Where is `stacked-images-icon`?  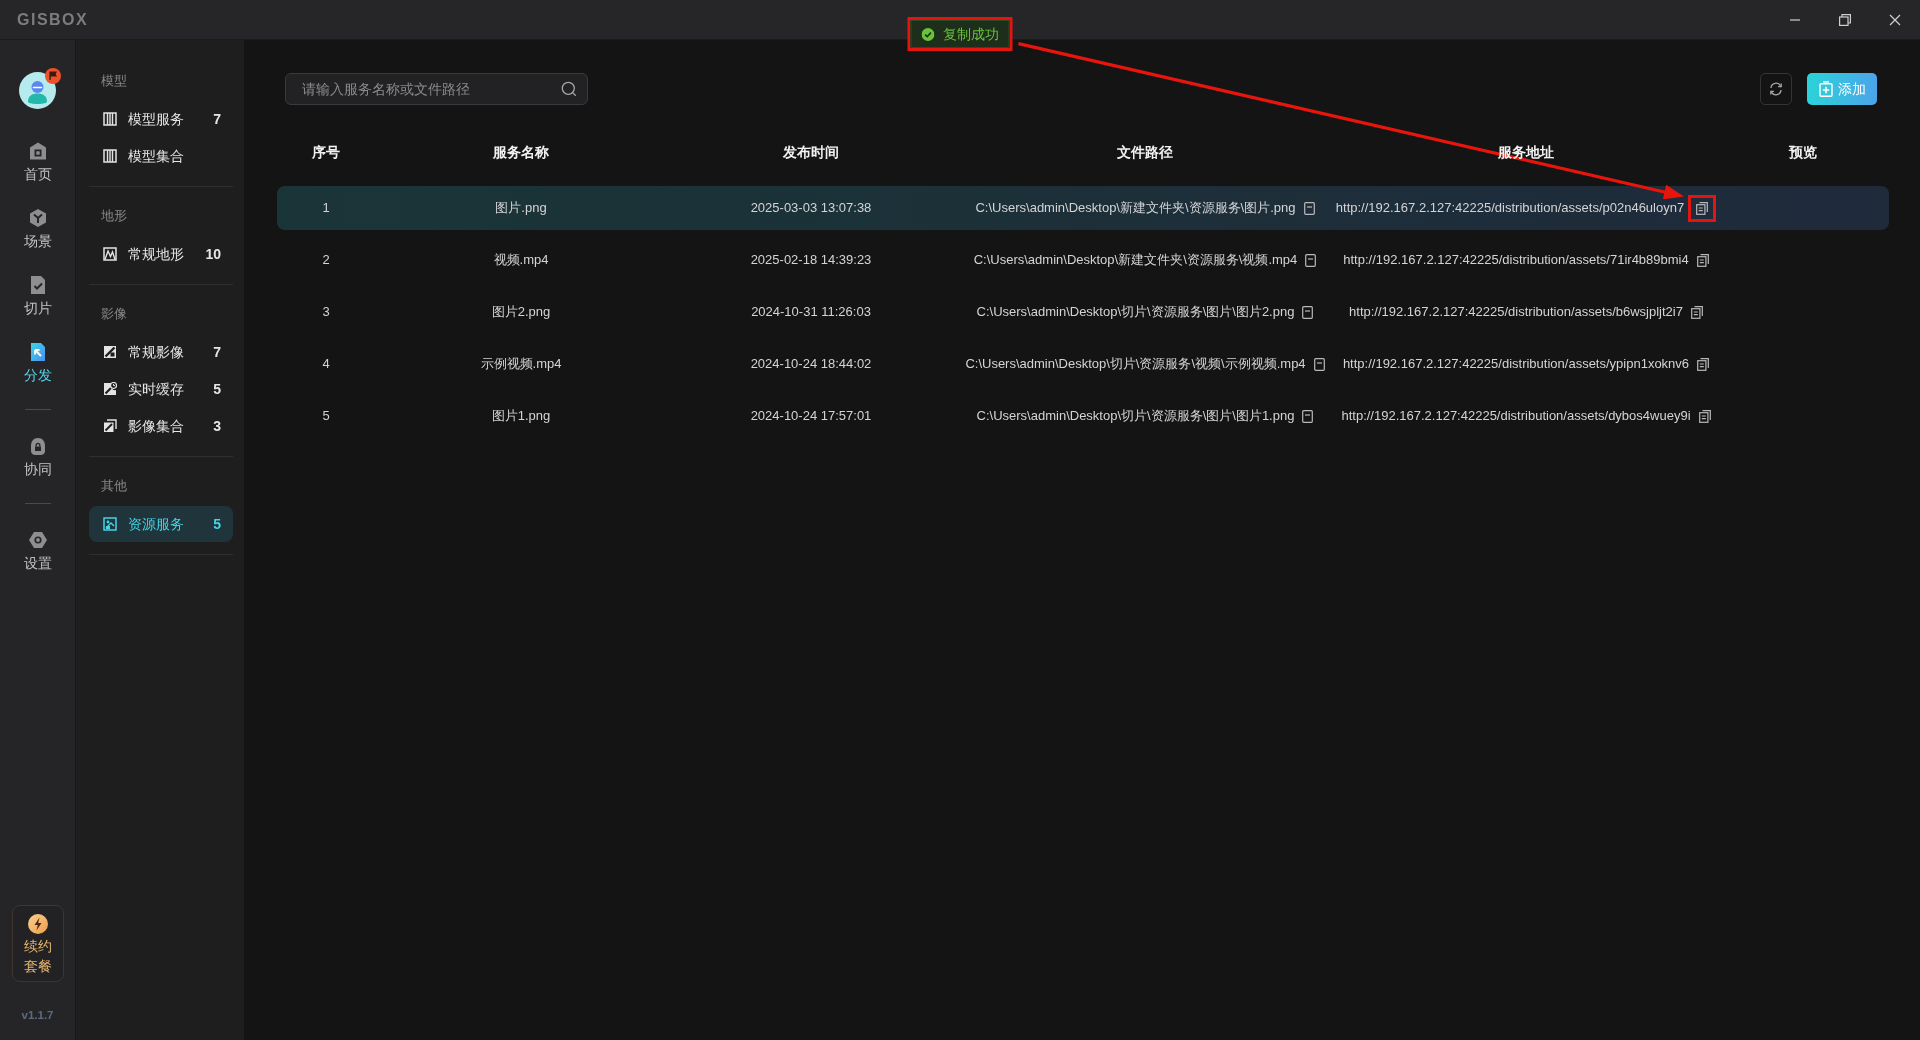 stacked-images-icon is located at coordinates (110, 426).